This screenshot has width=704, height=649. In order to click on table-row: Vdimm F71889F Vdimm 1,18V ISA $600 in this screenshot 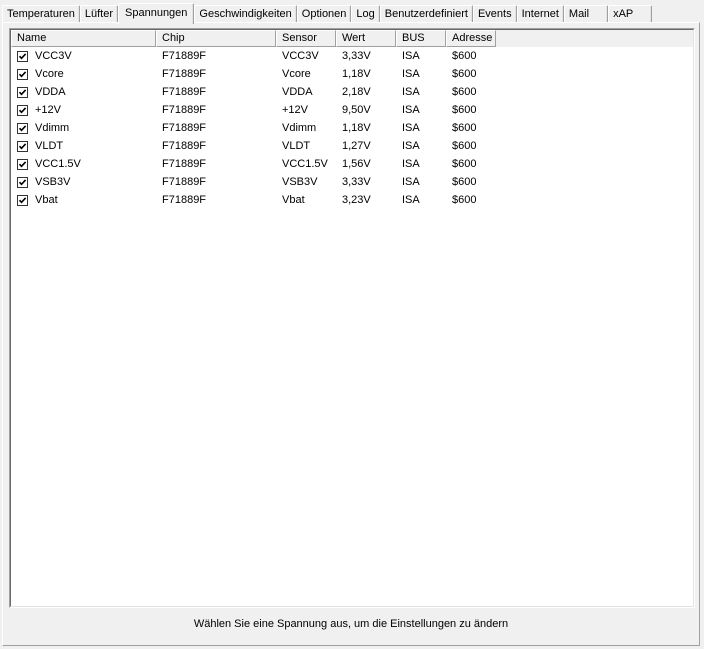, I will do `click(352, 128)`.